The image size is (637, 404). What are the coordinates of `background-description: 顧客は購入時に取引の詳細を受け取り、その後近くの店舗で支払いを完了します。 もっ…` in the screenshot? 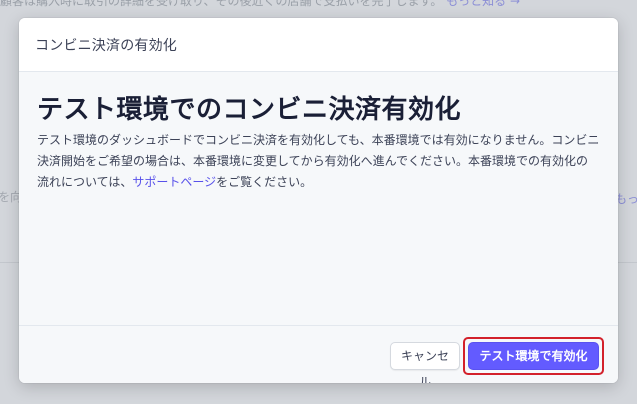 It's located at (318, 5).